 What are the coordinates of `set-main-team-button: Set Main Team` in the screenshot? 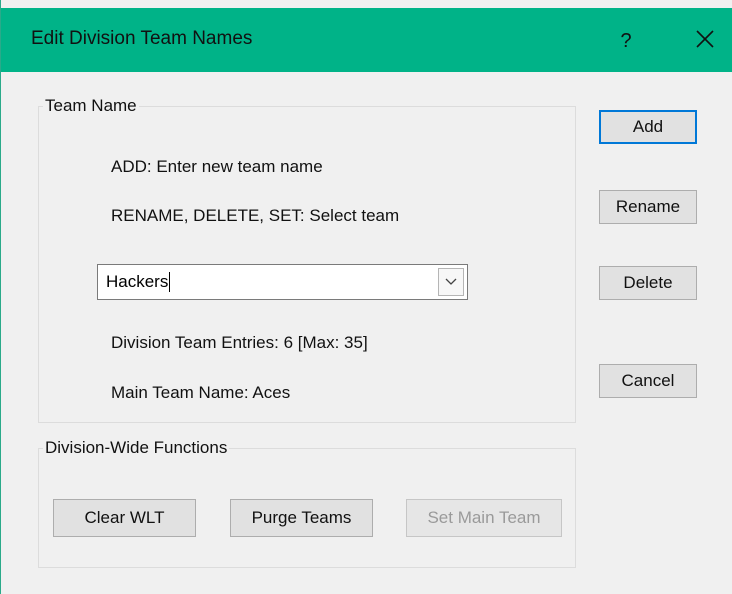 It's located at (484, 518).